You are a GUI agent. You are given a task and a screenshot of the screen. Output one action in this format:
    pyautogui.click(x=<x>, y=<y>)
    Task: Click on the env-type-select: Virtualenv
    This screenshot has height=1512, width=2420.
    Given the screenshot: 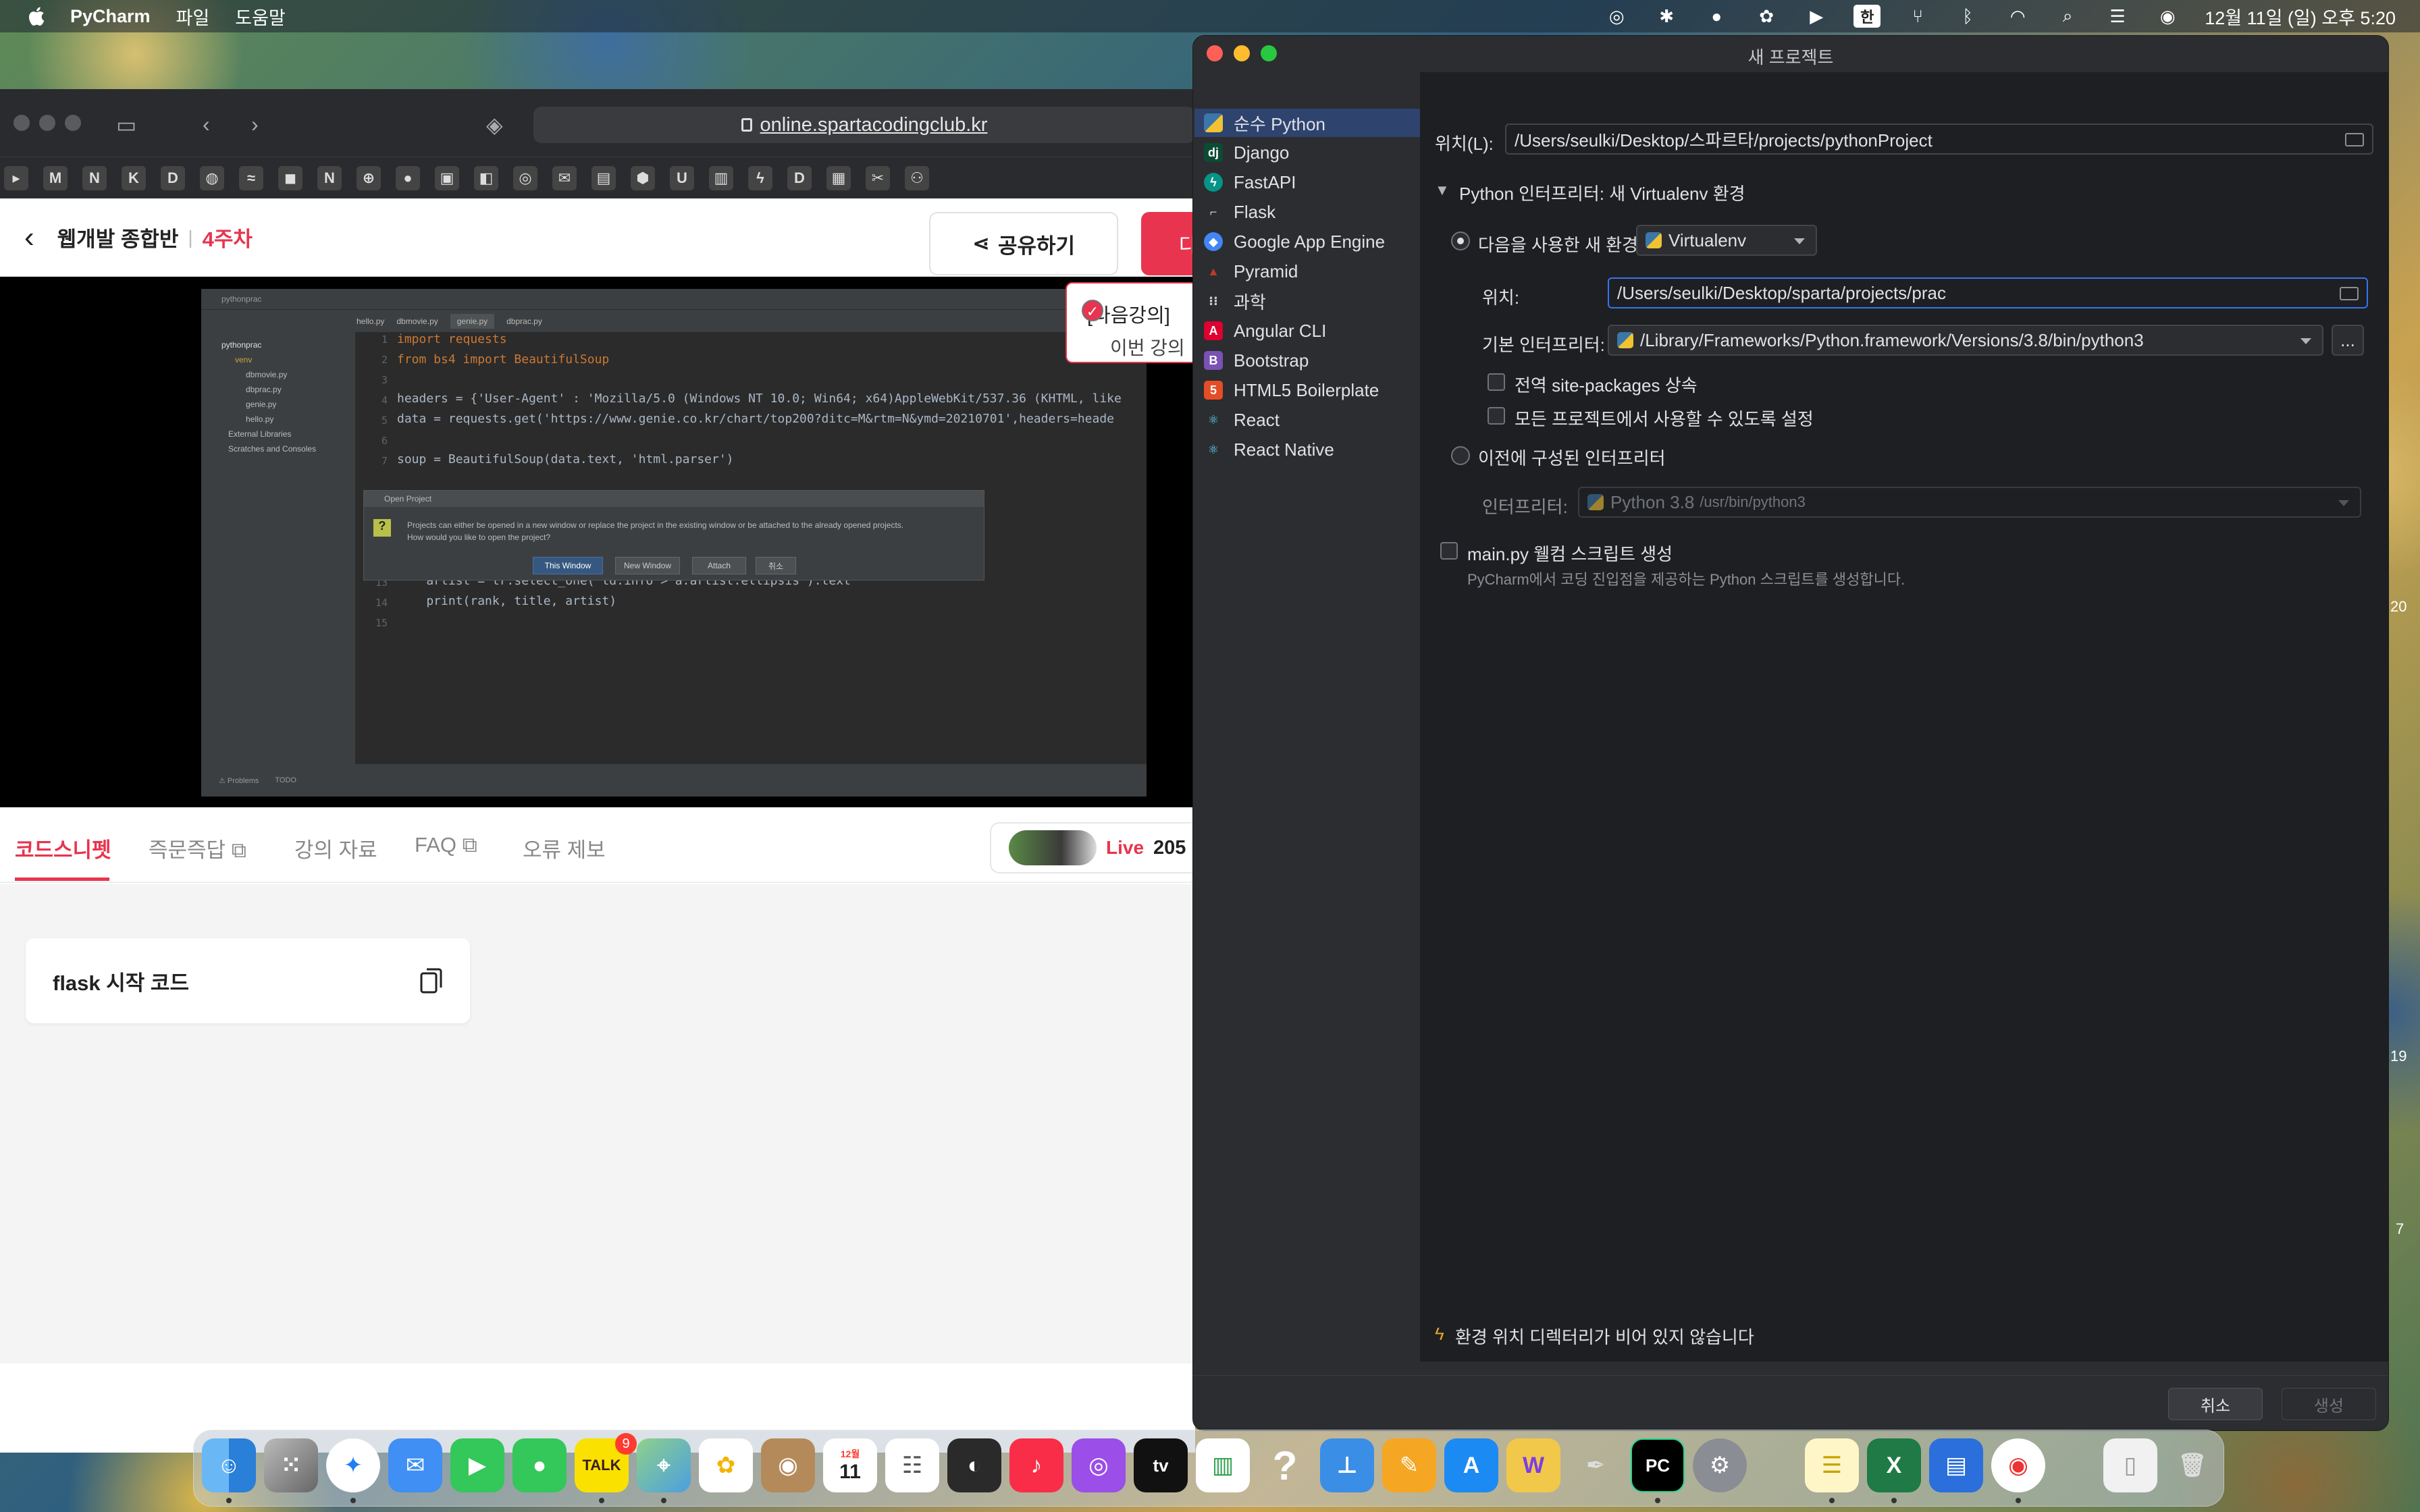 What is the action you would take?
    pyautogui.click(x=1726, y=241)
    